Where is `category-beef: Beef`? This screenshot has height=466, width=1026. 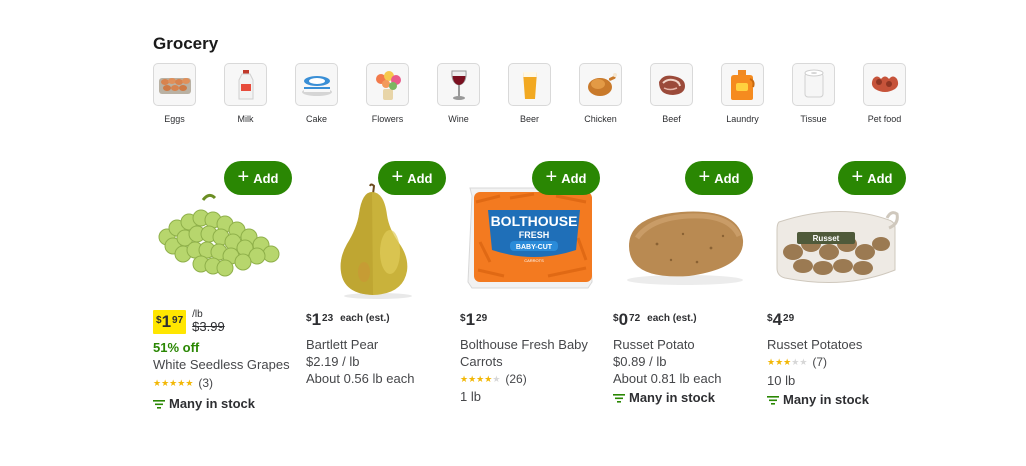
category-beef: Beef is located at coordinates (671, 93).